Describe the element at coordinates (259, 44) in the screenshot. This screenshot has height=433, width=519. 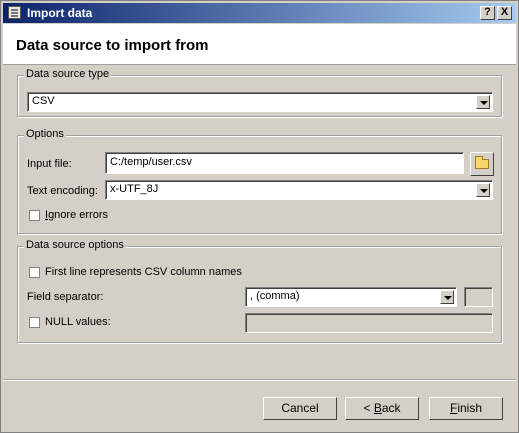
I see `header-panel: Data source to import from` at that location.